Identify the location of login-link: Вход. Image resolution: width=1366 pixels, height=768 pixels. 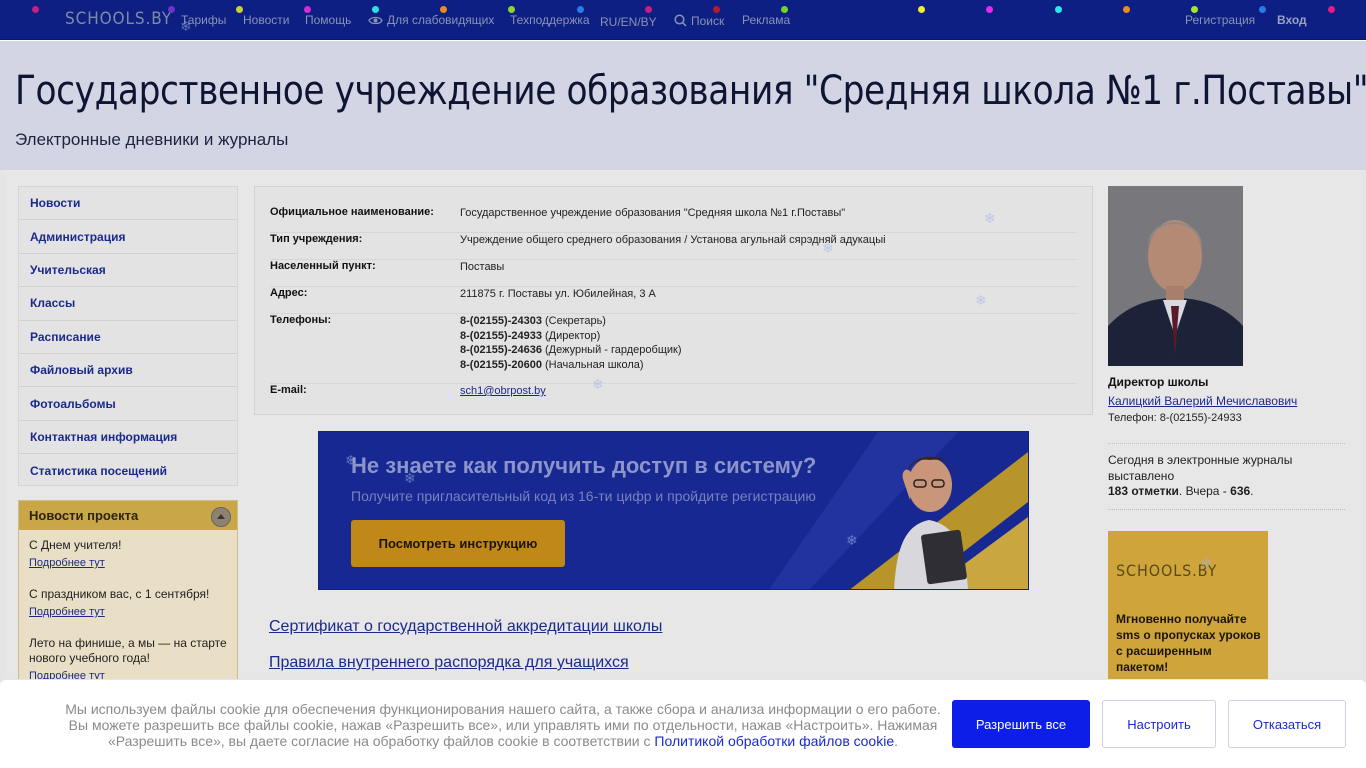
(1292, 20).